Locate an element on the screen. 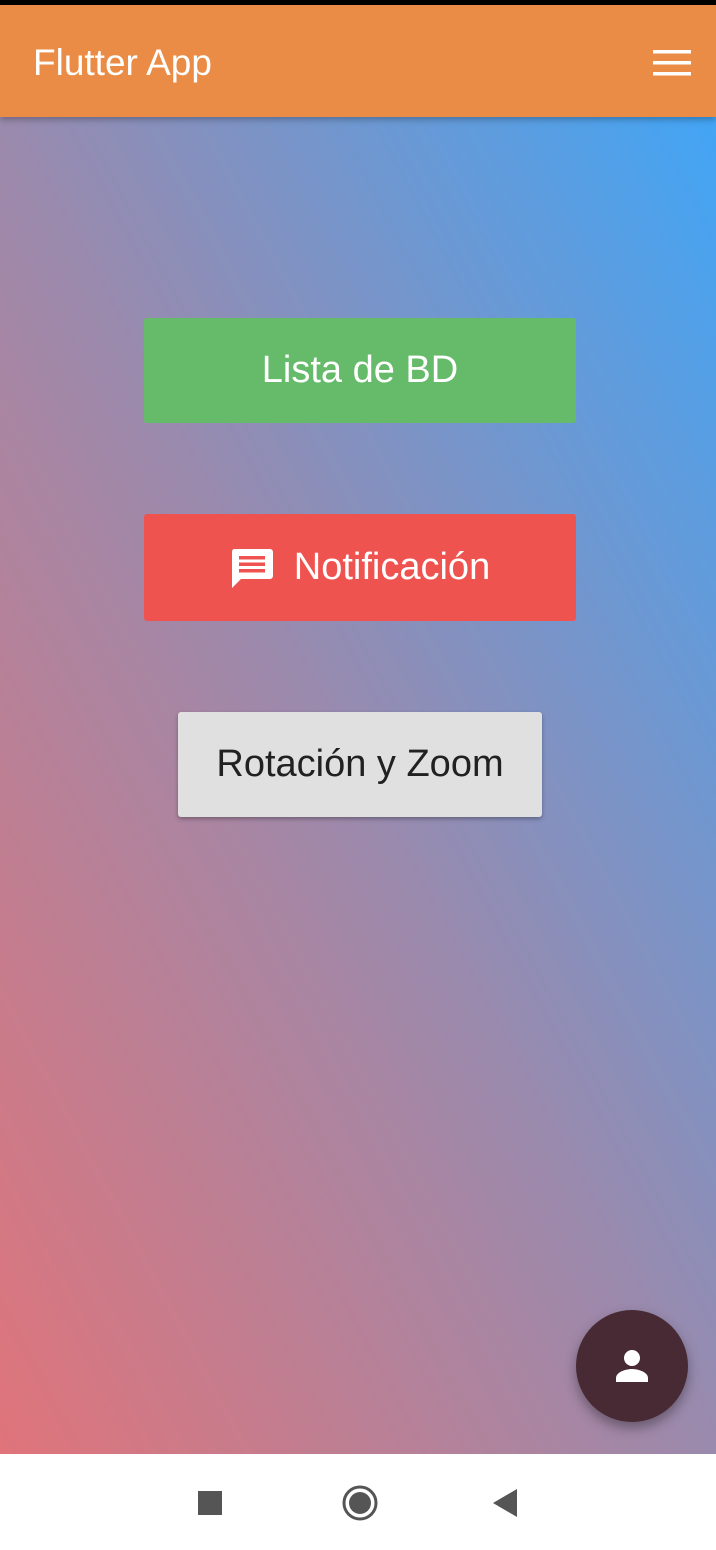  menu-button is located at coordinates (672, 63).